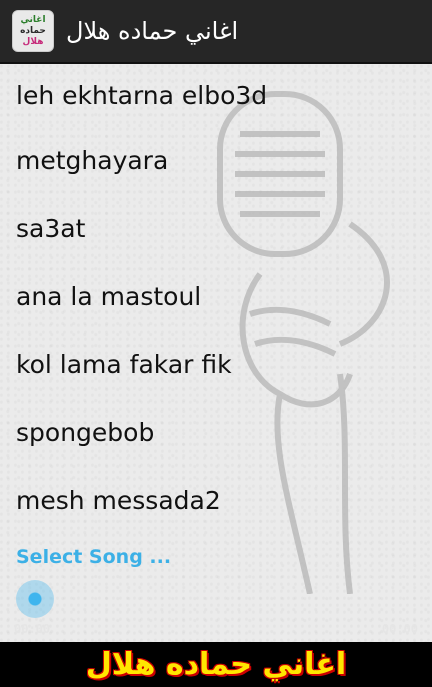 This screenshot has height=687, width=432. Describe the element at coordinates (216, 432) in the screenshot. I see `song-item: spongebob` at that location.